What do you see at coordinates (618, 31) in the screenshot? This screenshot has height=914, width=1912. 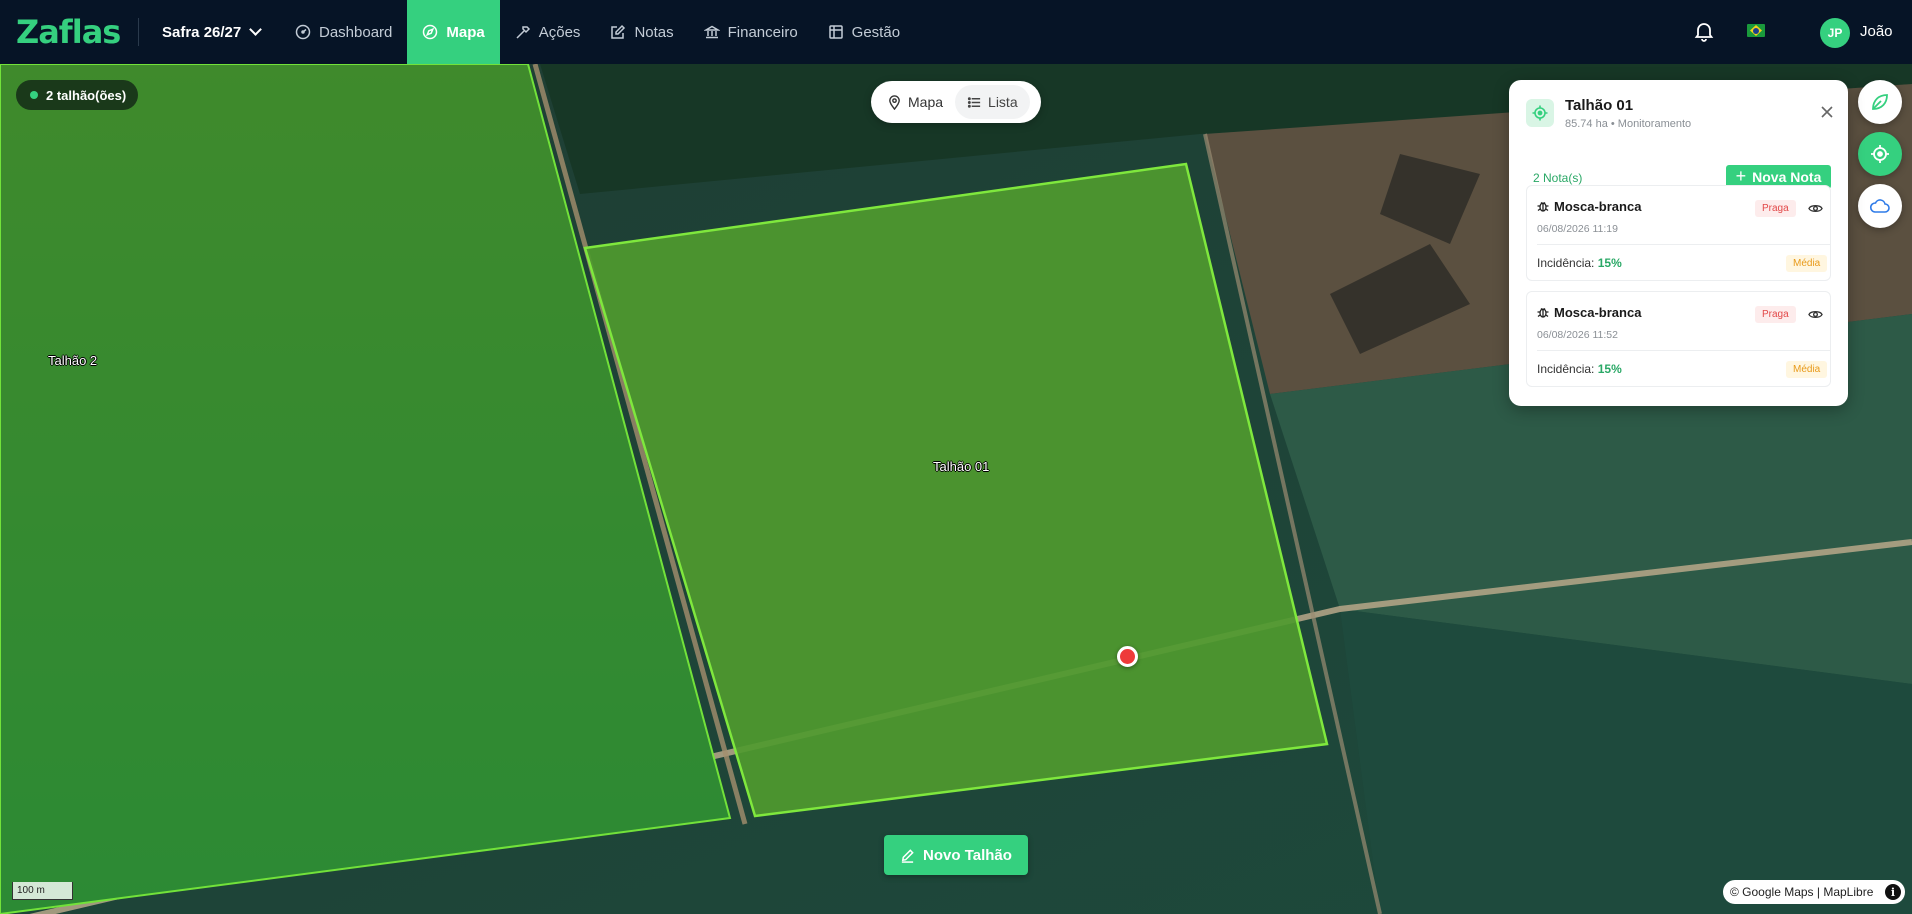 I see `edit-icon` at bounding box center [618, 31].